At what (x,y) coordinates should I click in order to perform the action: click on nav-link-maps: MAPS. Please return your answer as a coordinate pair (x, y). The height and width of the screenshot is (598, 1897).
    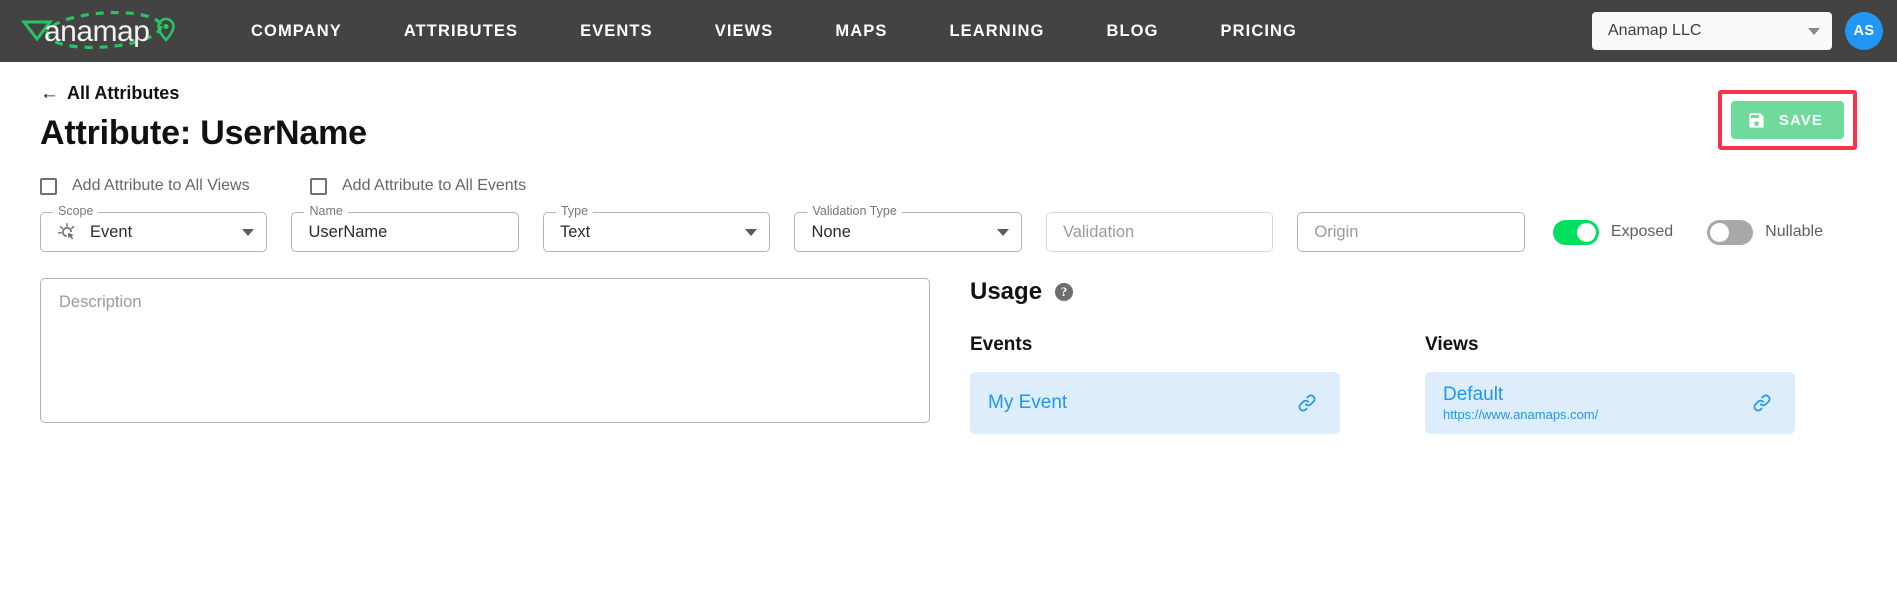
    Looking at the image, I should click on (861, 31).